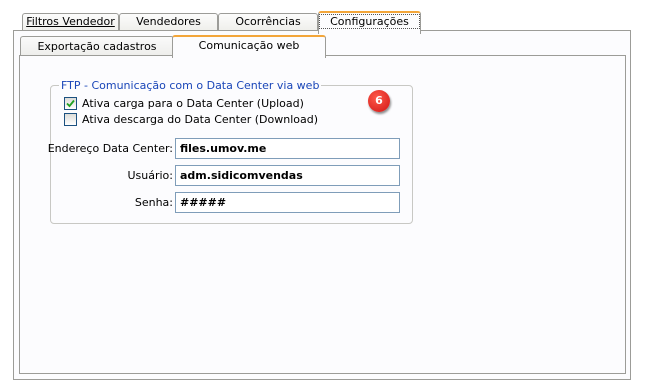 The image size is (649, 390). What do you see at coordinates (70, 21) in the screenshot?
I see `tab-label: Filtros Vendedor` at bounding box center [70, 21].